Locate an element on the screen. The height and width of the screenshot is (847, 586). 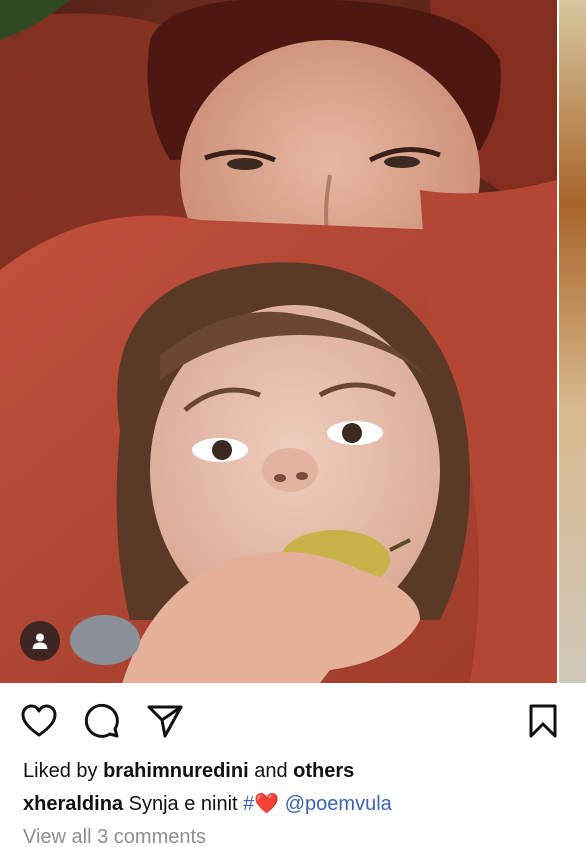
likes-conjunction: and is located at coordinates (271, 771).